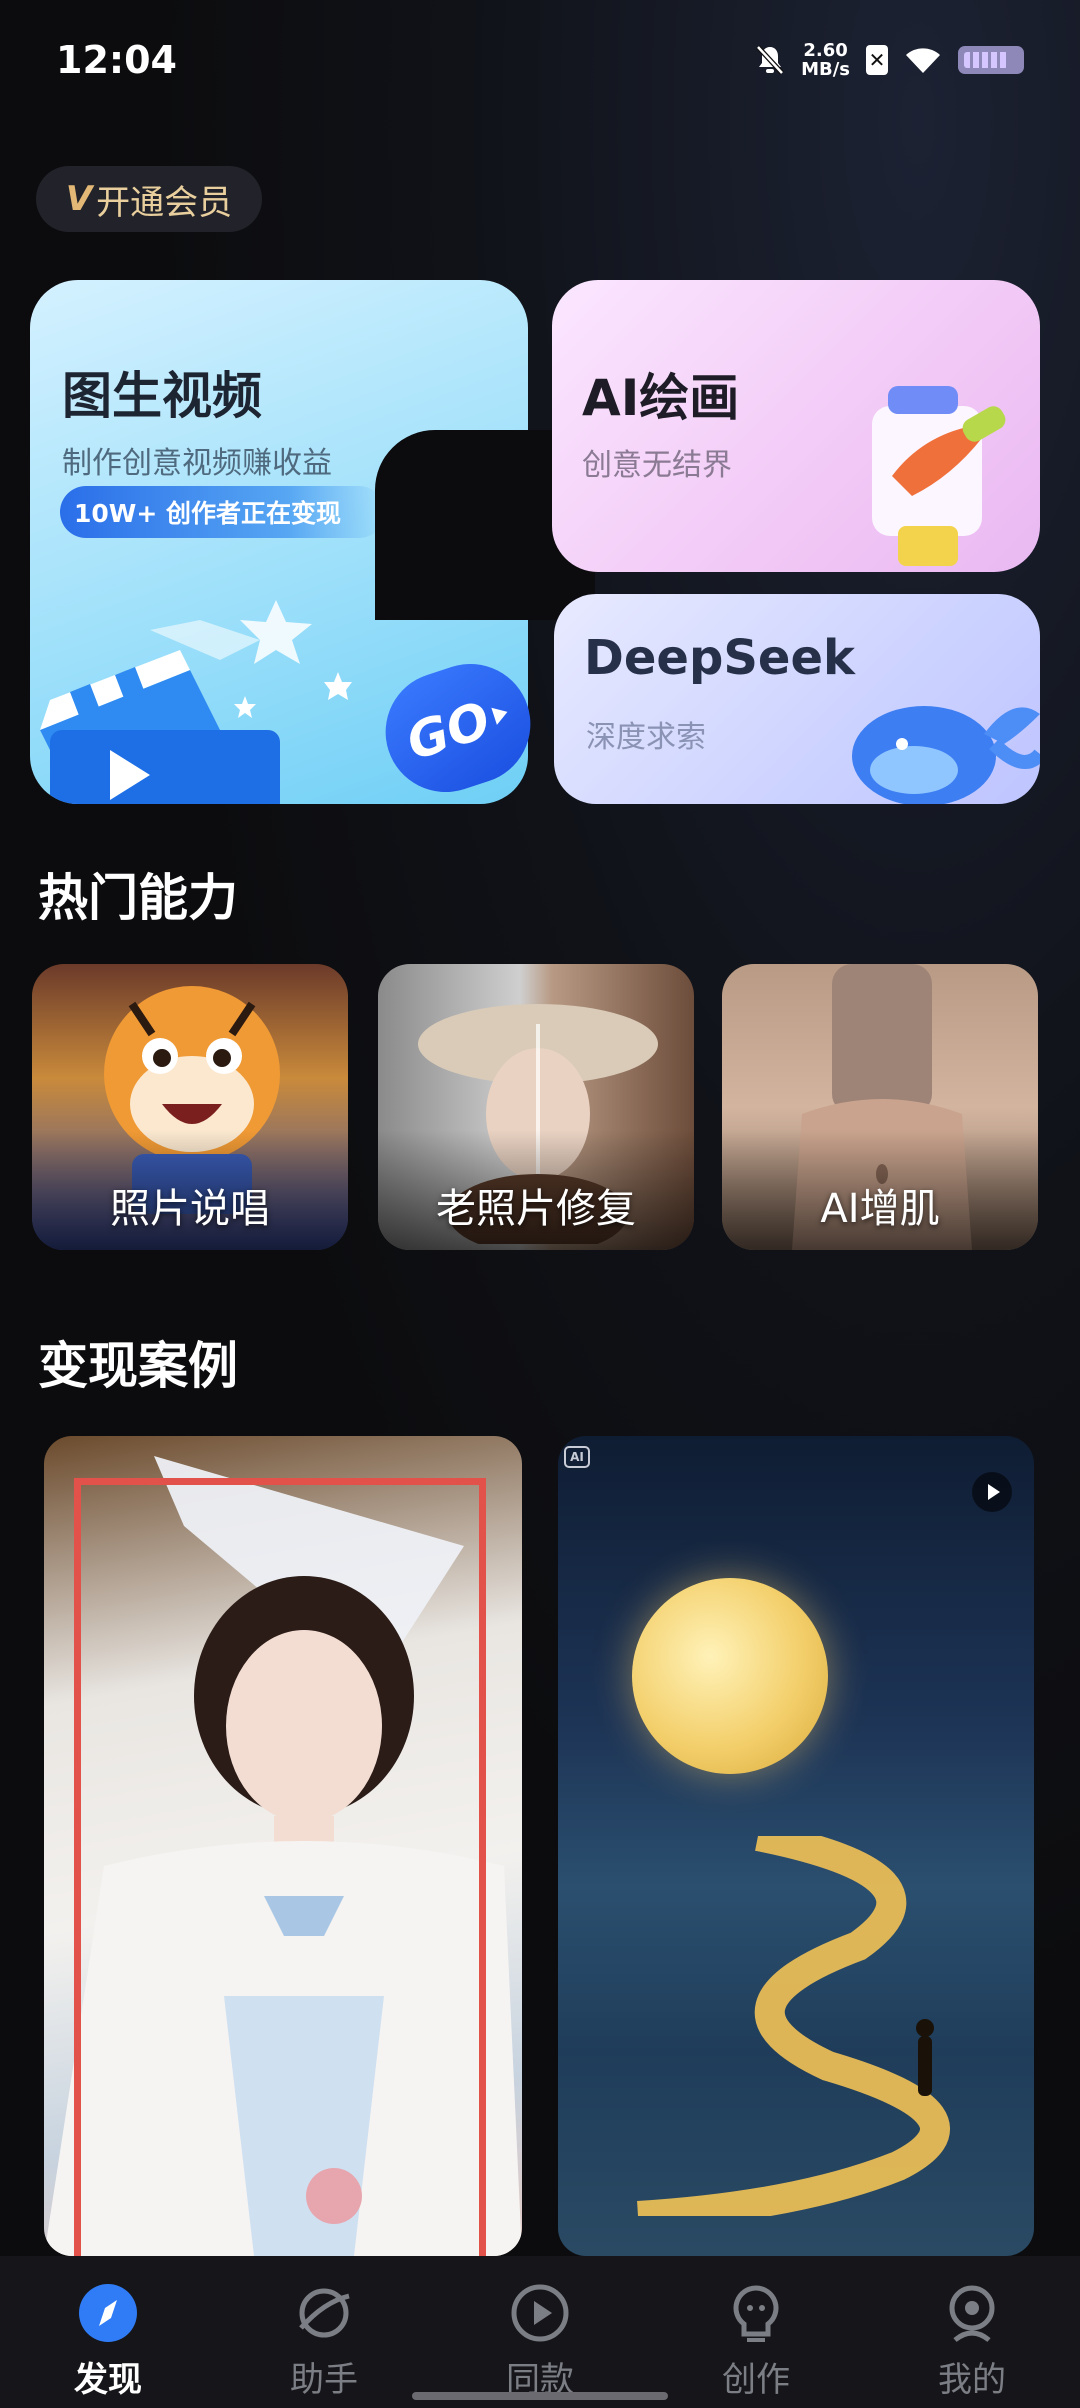  Describe the element at coordinates (190, 1107) in the screenshot. I see `photo-rap-tile: 照片说唱` at that location.